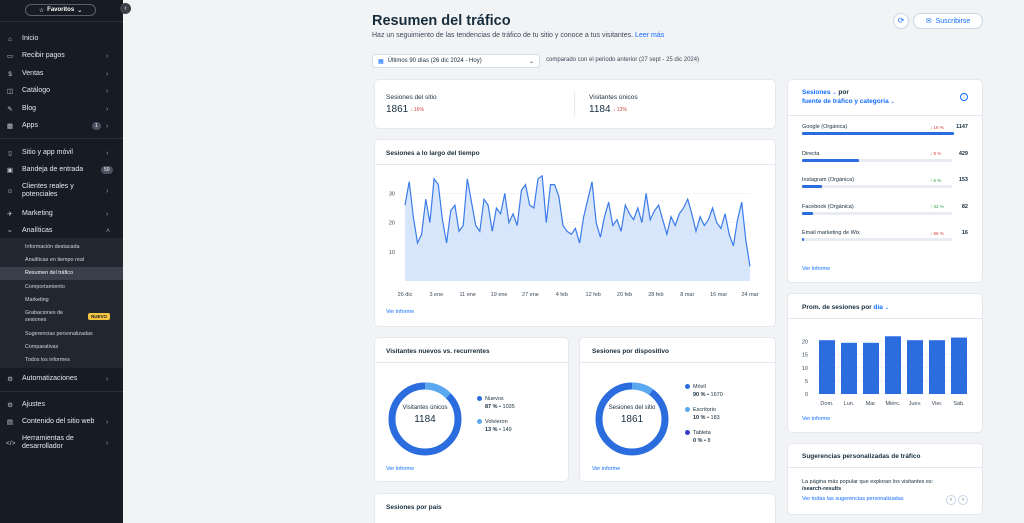 The image size is (1024, 523). I want to click on submenu-item: Todos los informes, so click(47, 360).